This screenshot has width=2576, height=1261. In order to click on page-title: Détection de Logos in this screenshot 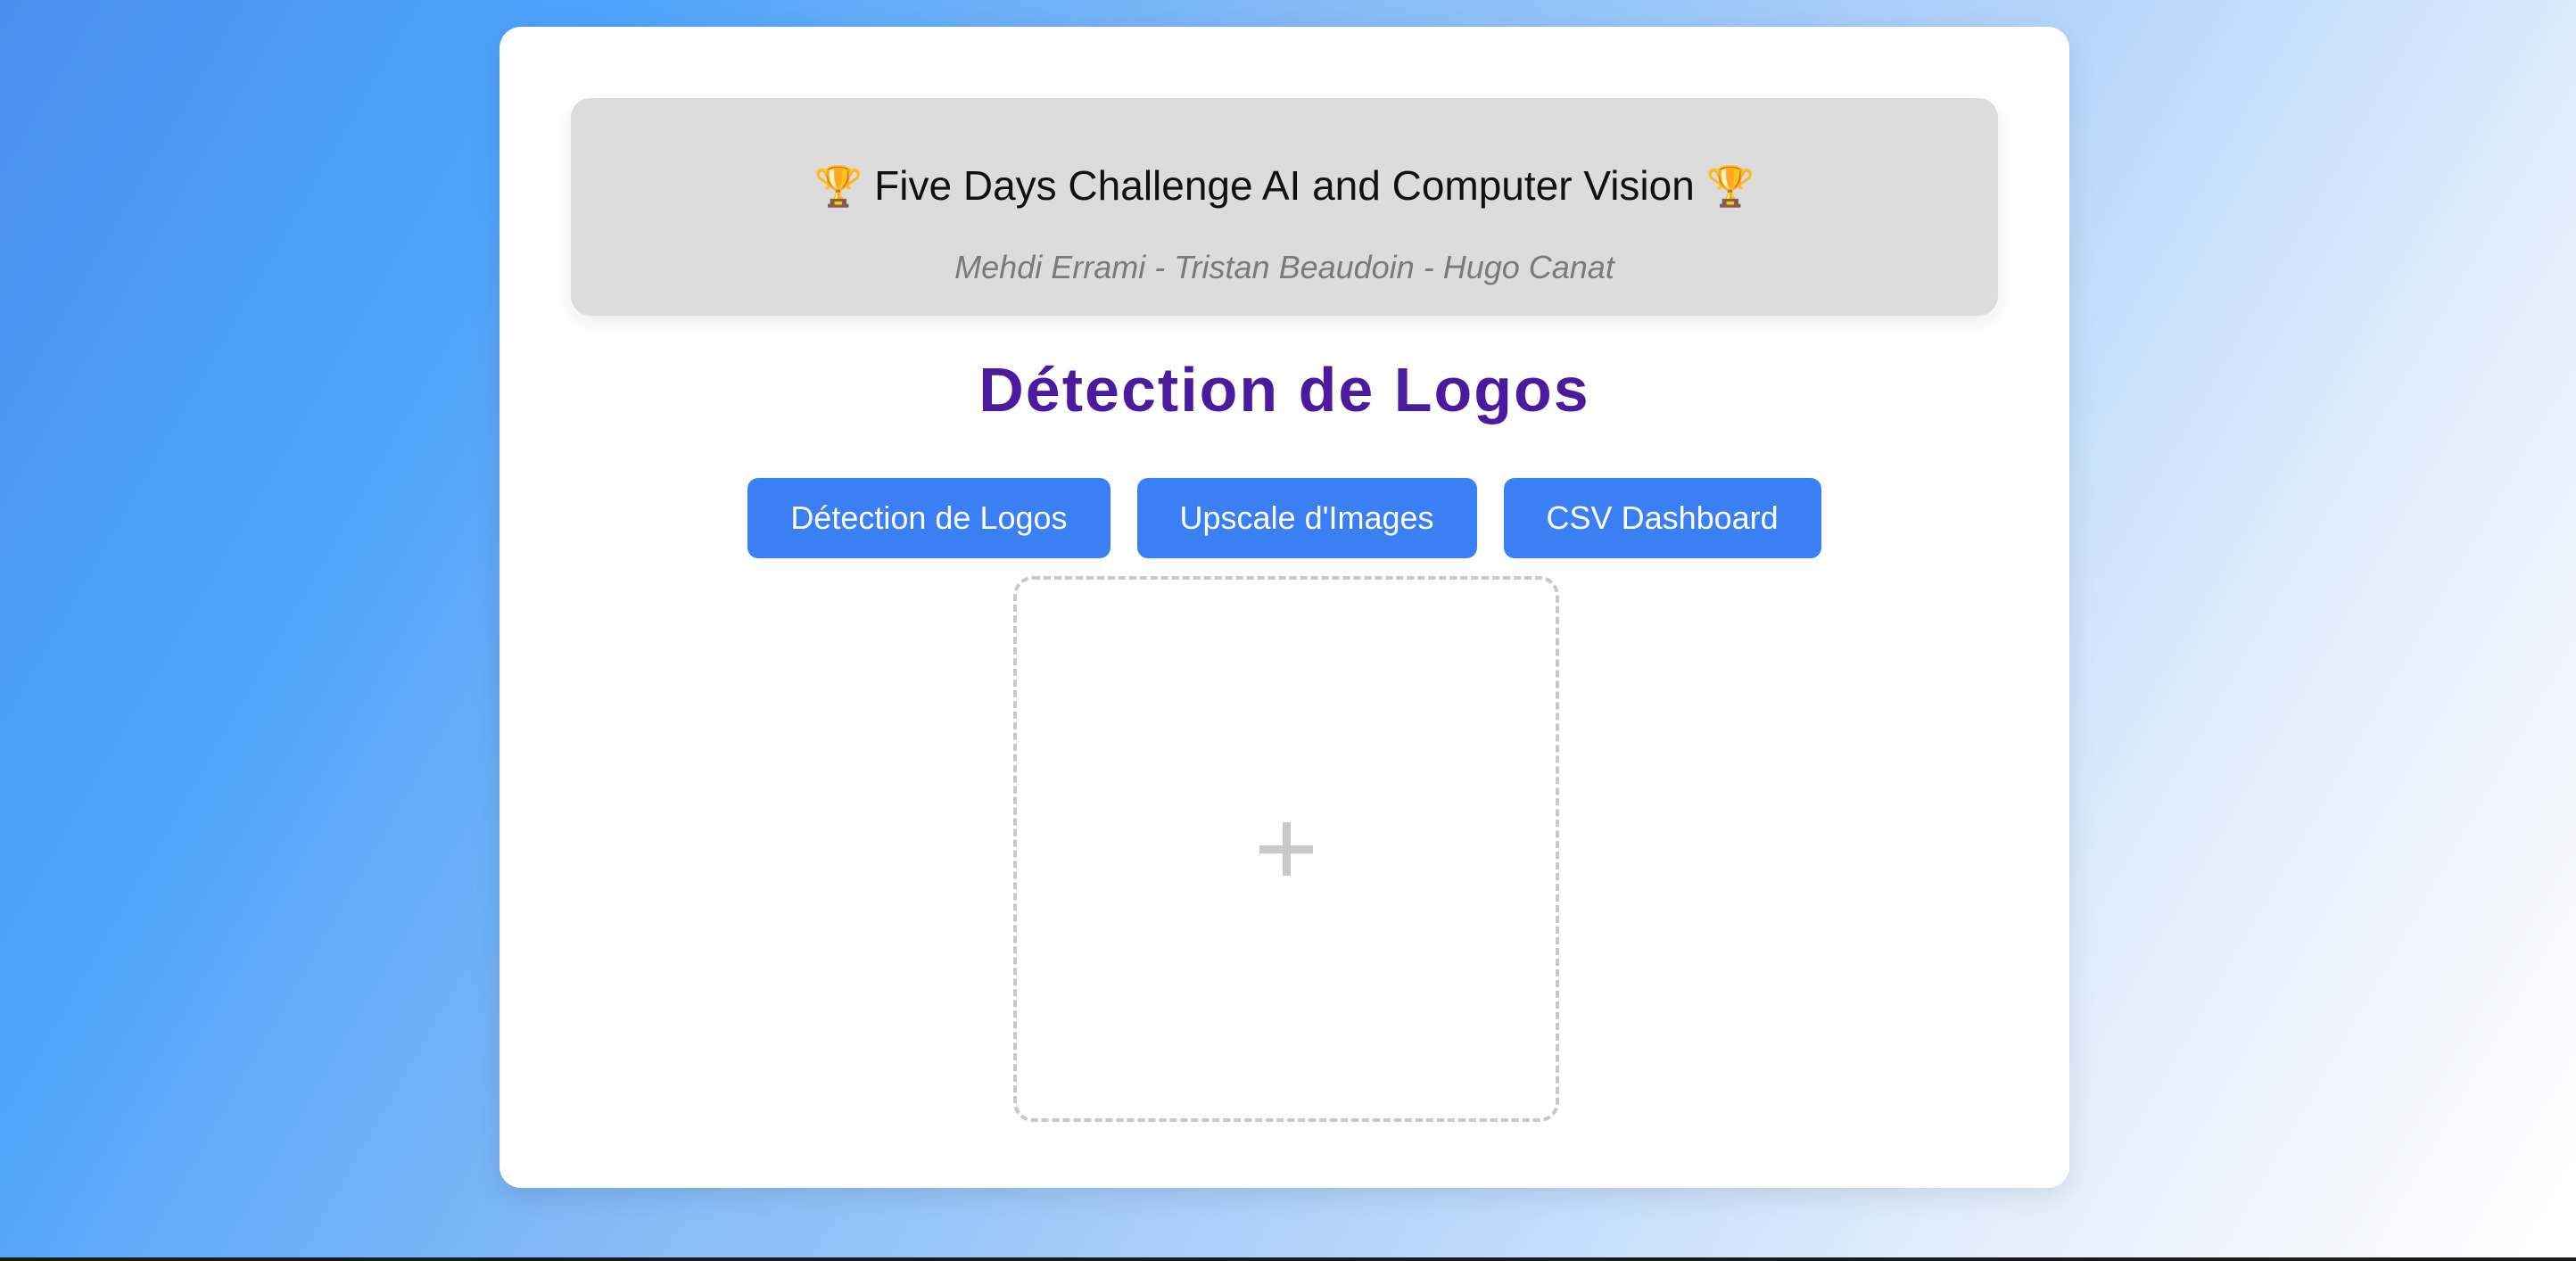, I will do `click(1284, 389)`.